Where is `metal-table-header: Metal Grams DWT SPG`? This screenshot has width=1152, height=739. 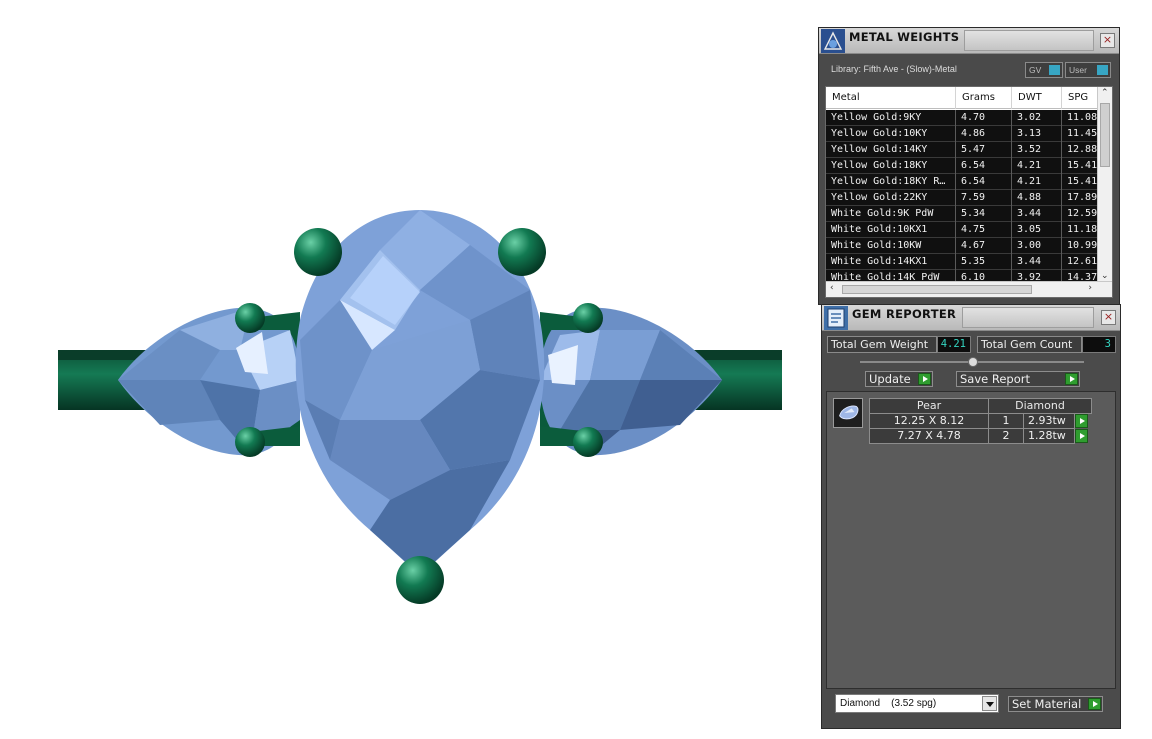
metal-table-header: Metal Grams DWT SPG is located at coordinates (962, 98).